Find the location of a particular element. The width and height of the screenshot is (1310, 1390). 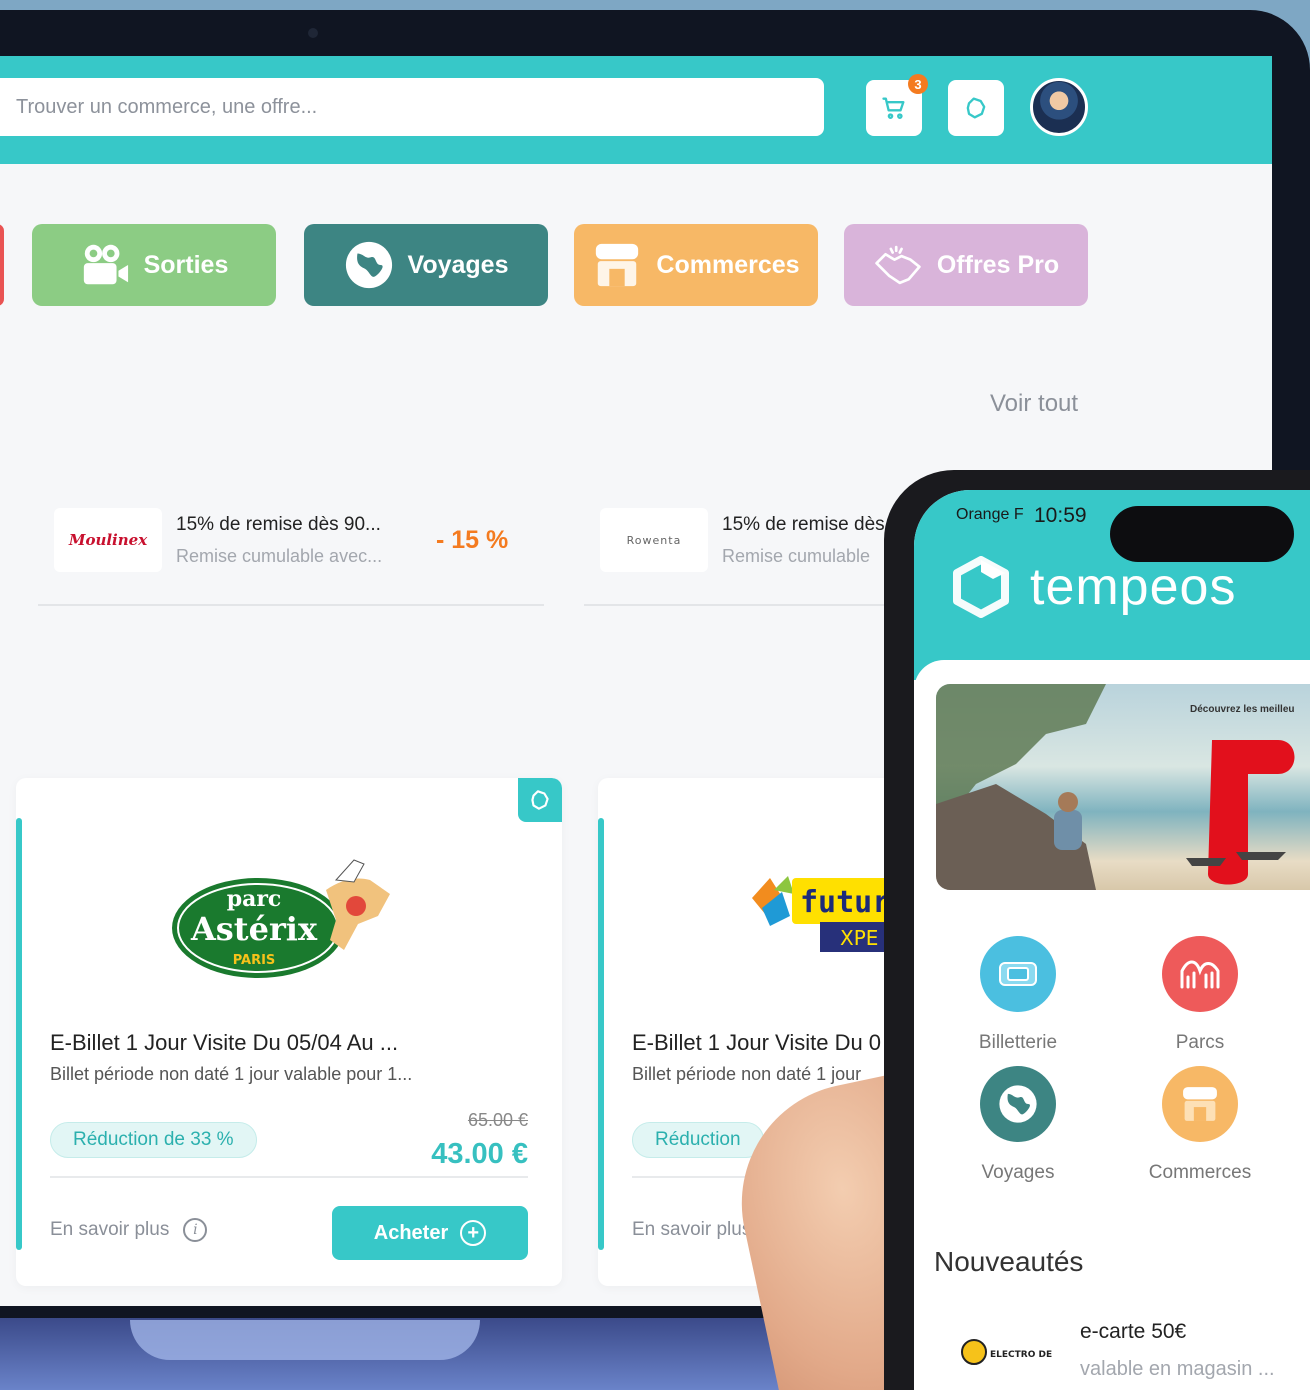

info-icon: i is located at coordinates (195, 1230).